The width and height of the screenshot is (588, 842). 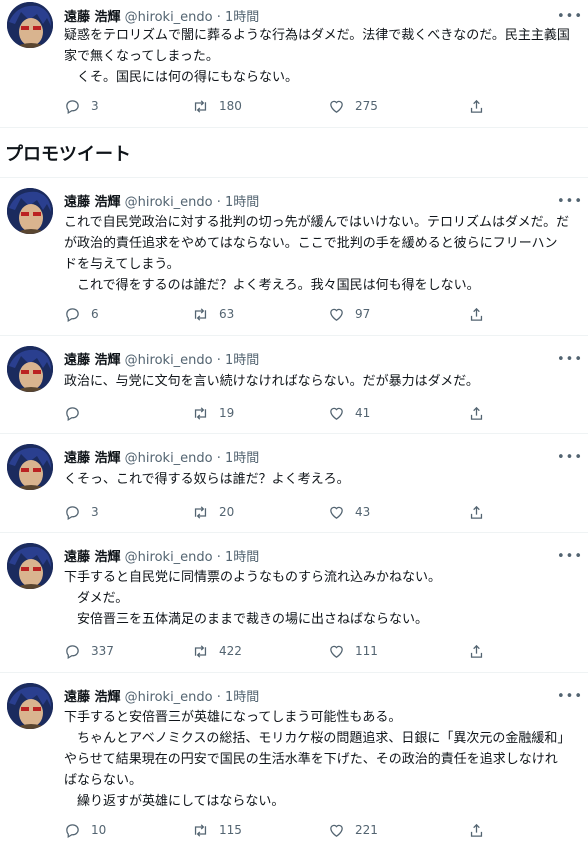 I want to click on tweet-text: くそっ、これで得する奴らは誰だ？よく考えろ。, so click(x=207, y=479).